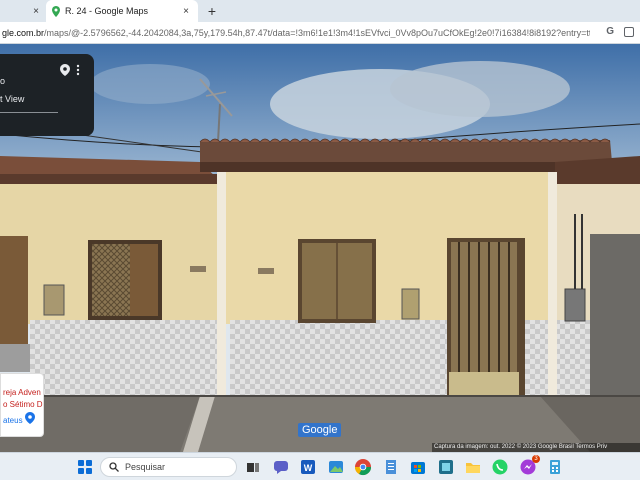 The image size is (640, 480). I want to click on store-icon, so click(418, 467).